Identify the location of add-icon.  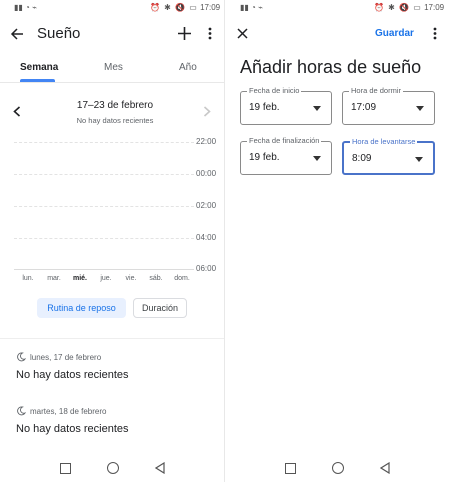
(184, 33).